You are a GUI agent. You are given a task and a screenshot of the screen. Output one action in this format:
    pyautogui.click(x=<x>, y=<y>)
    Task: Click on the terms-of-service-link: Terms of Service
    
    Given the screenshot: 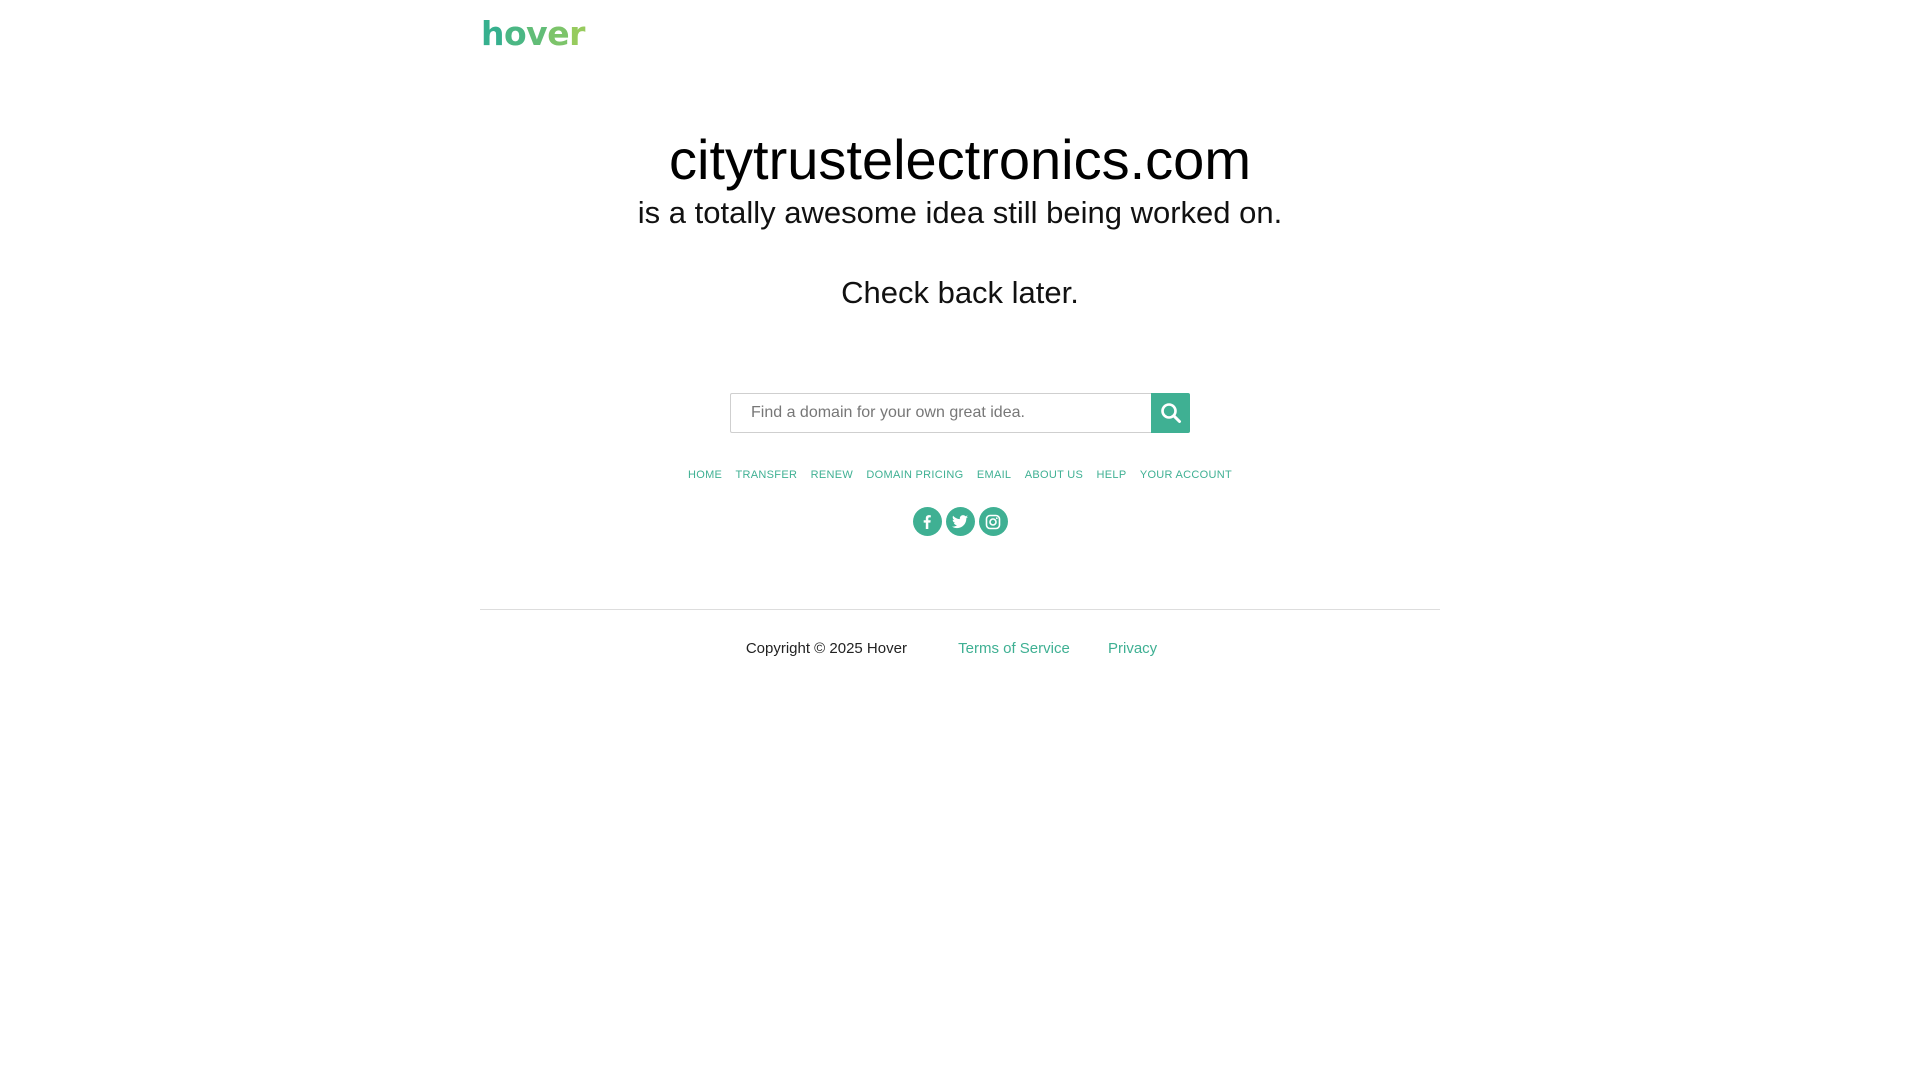 What is the action you would take?
    pyautogui.click(x=1014, y=648)
    